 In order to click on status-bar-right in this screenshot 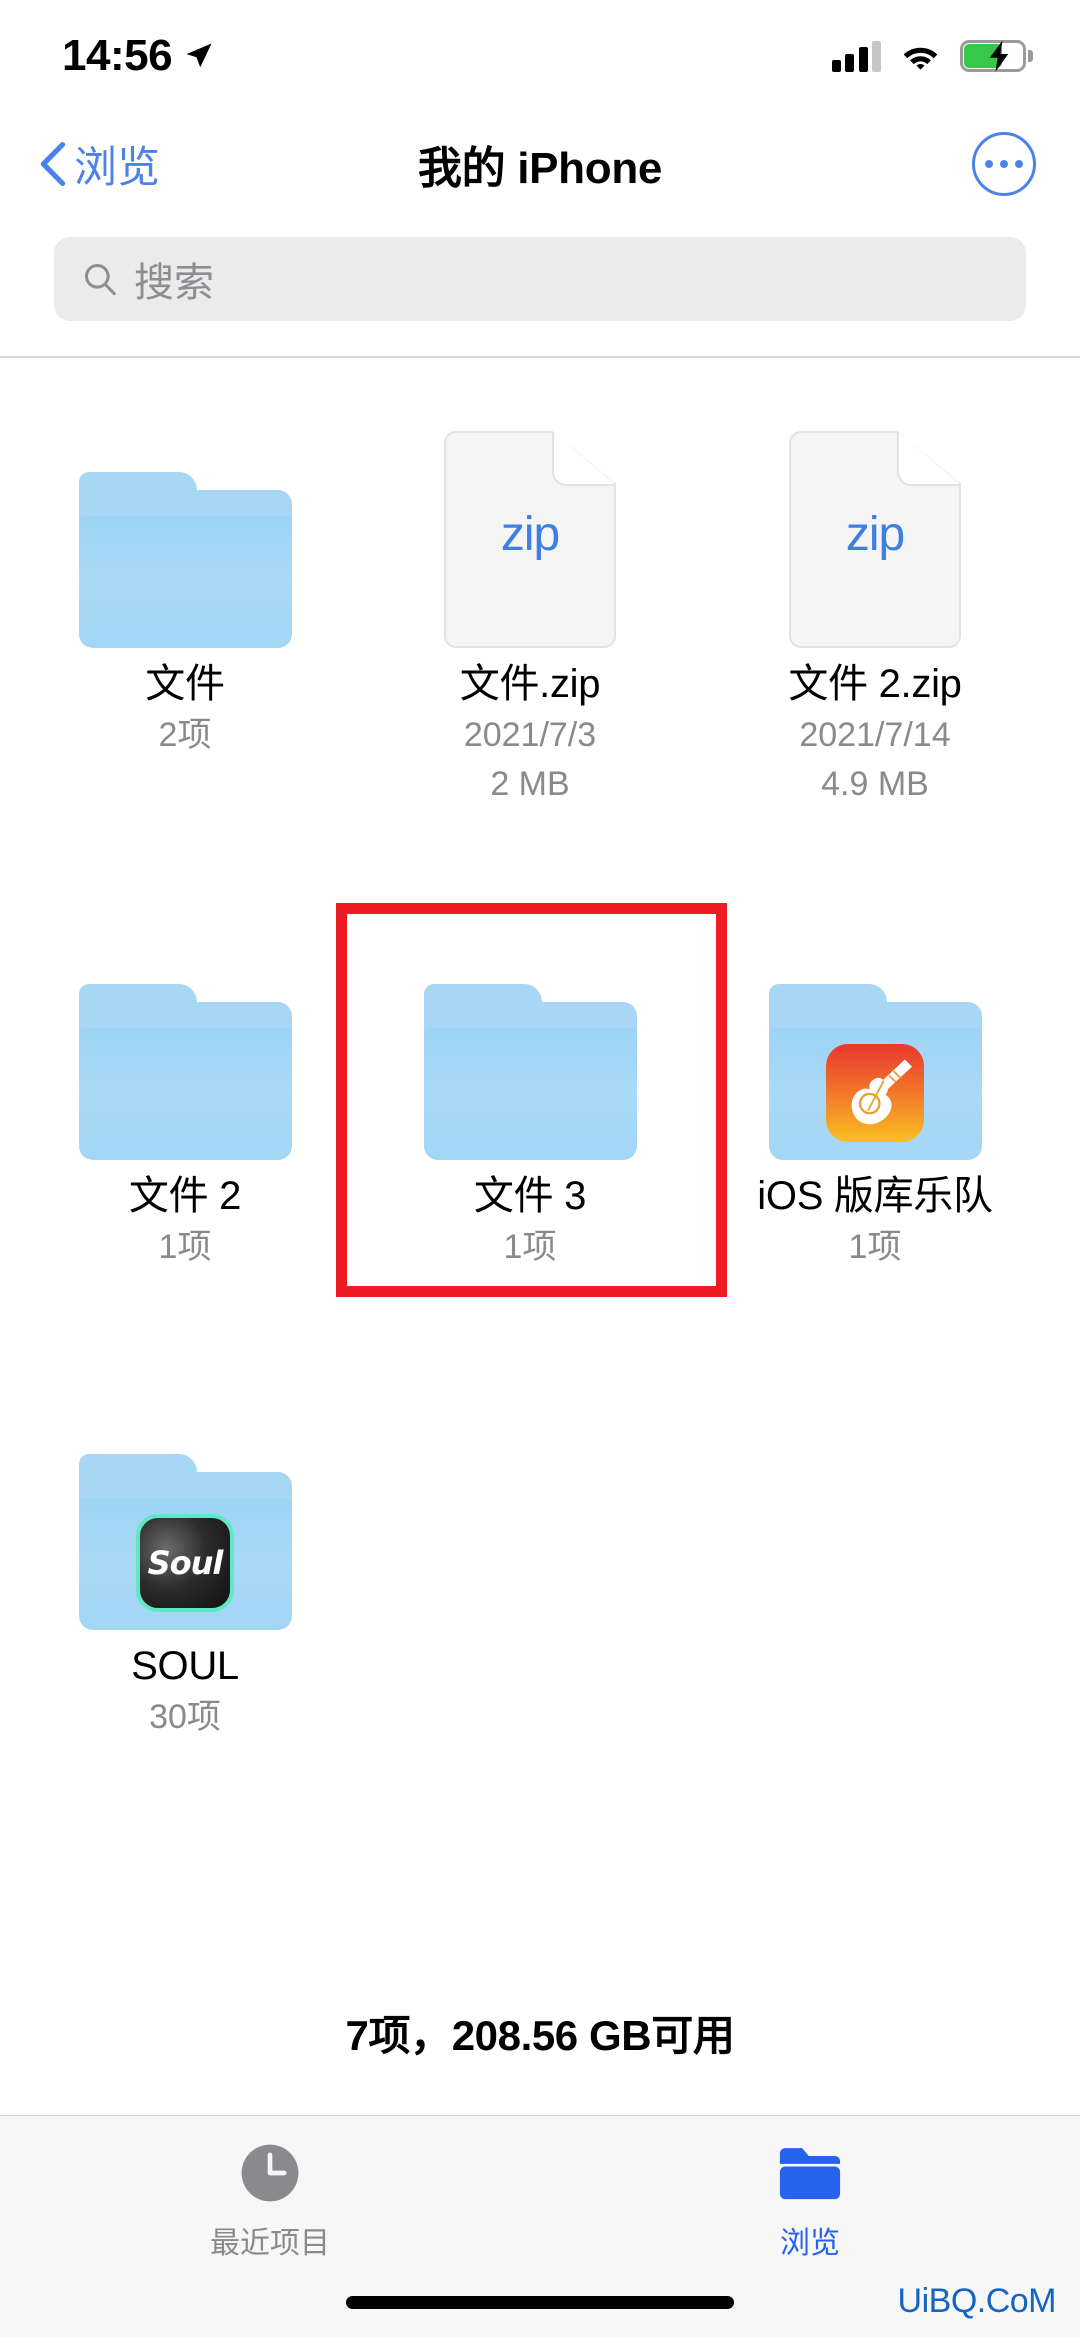, I will do `click(932, 56)`.